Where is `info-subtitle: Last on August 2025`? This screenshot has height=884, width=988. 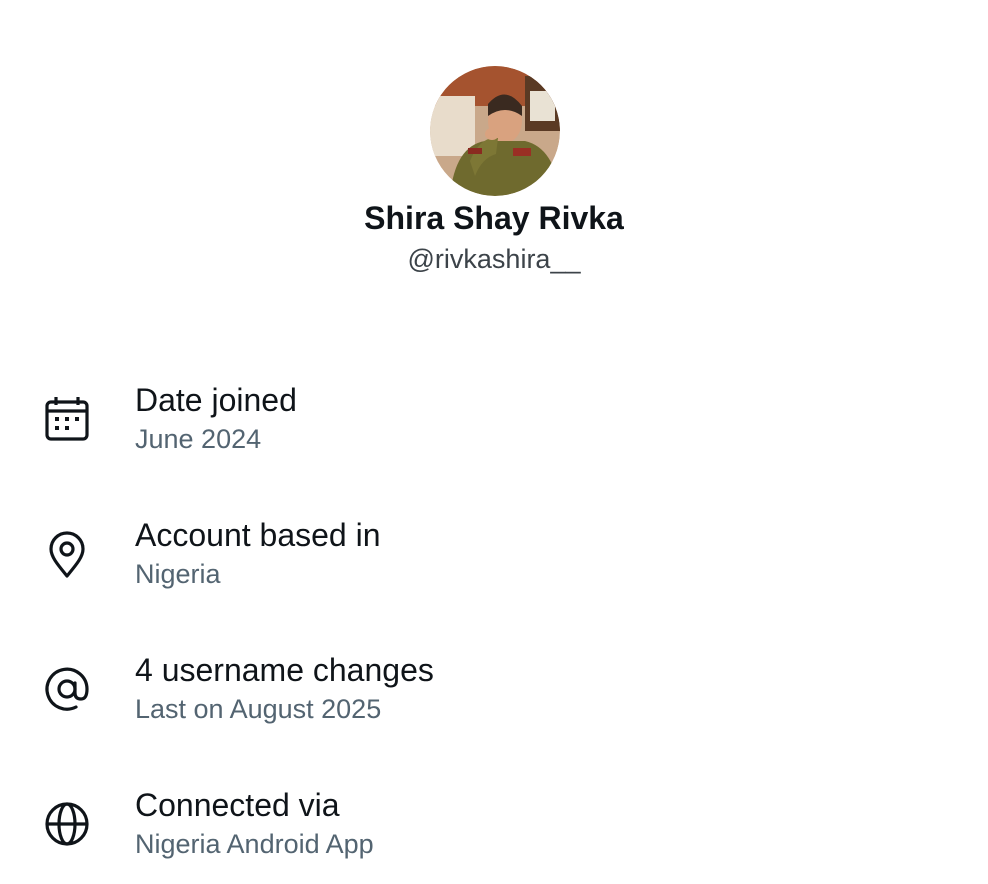 info-subtitle: Last on August 2025 is located at coordinates (258, 709).